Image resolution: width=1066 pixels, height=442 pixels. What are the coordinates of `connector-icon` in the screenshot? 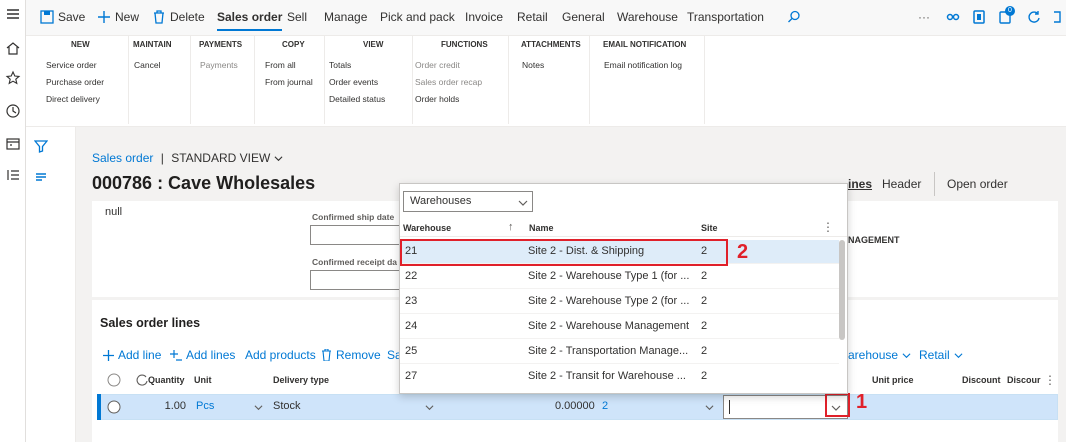 It's located at (953, 17).